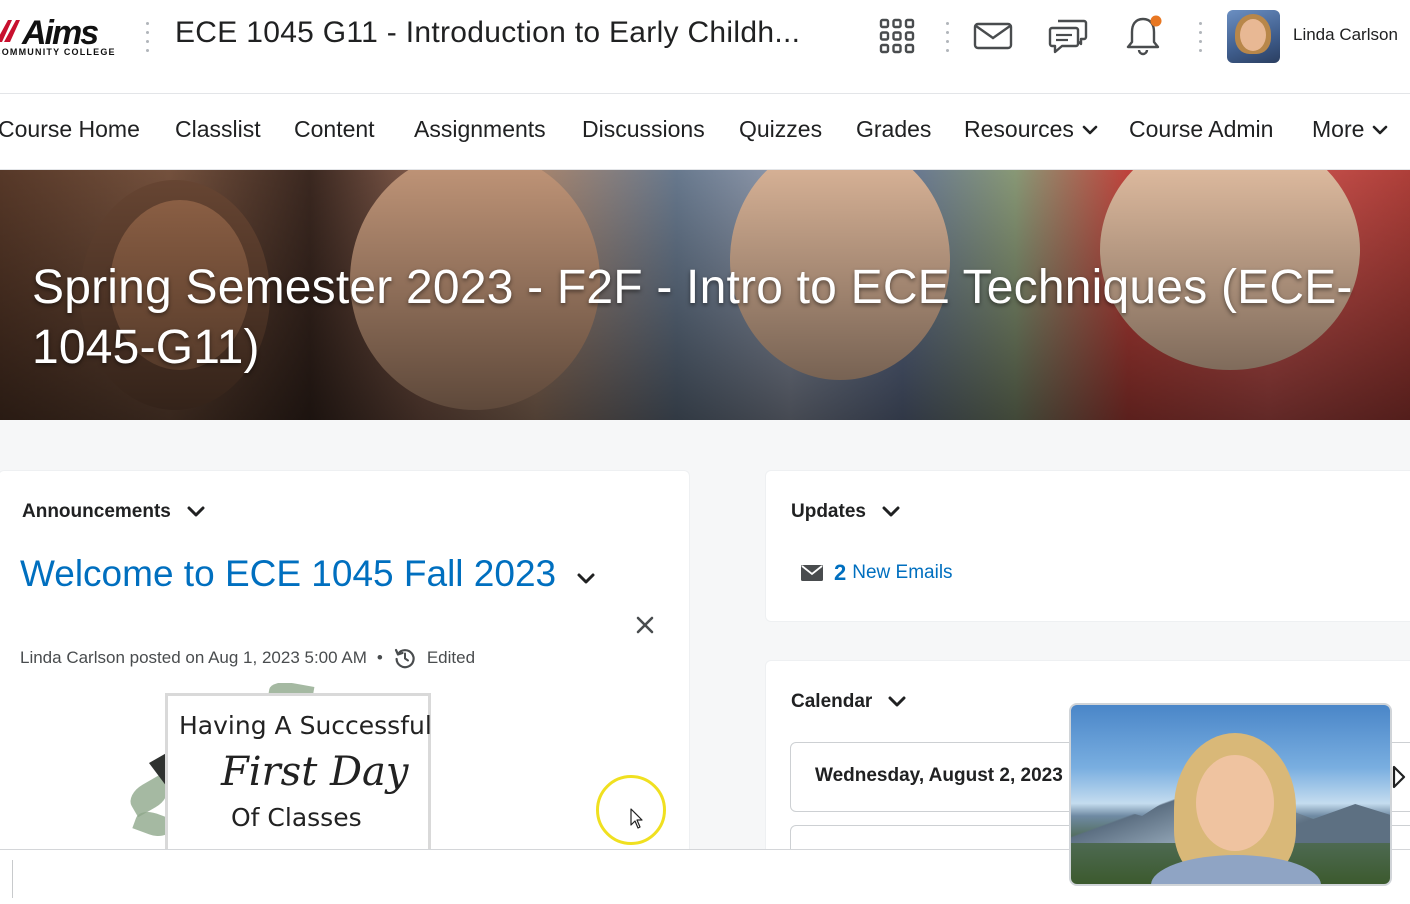 This screenshot has width=1410, height=904. I want to click on email-count: 2, so click(840, 573).